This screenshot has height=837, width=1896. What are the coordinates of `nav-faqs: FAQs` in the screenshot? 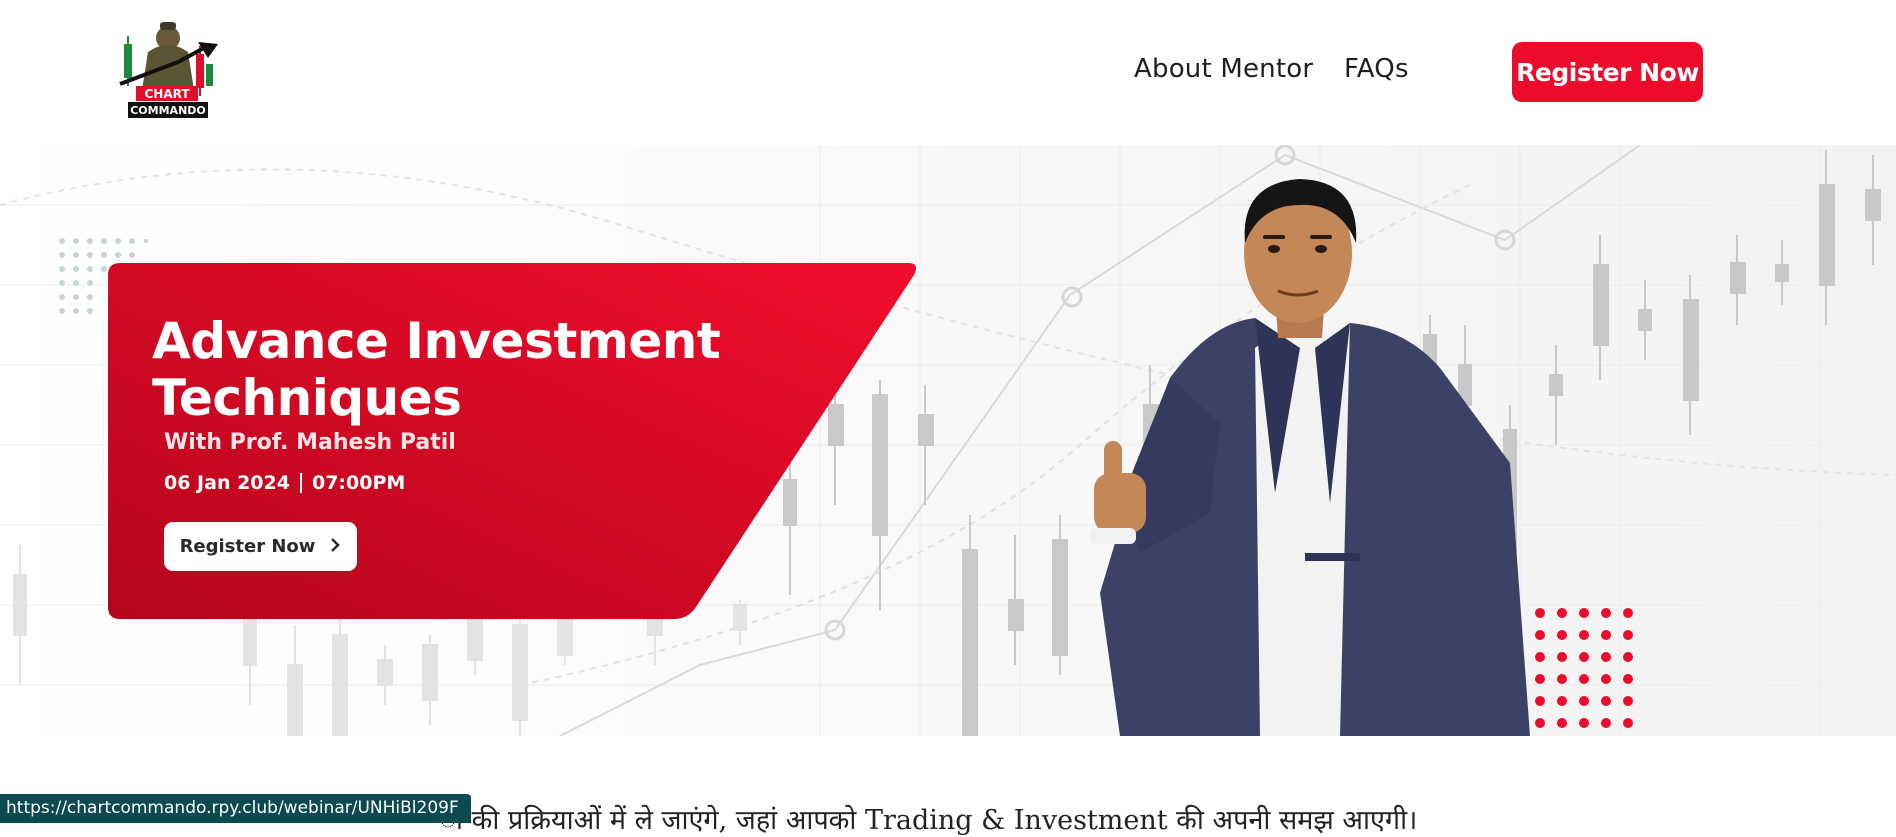 It's located at (1376, 69).